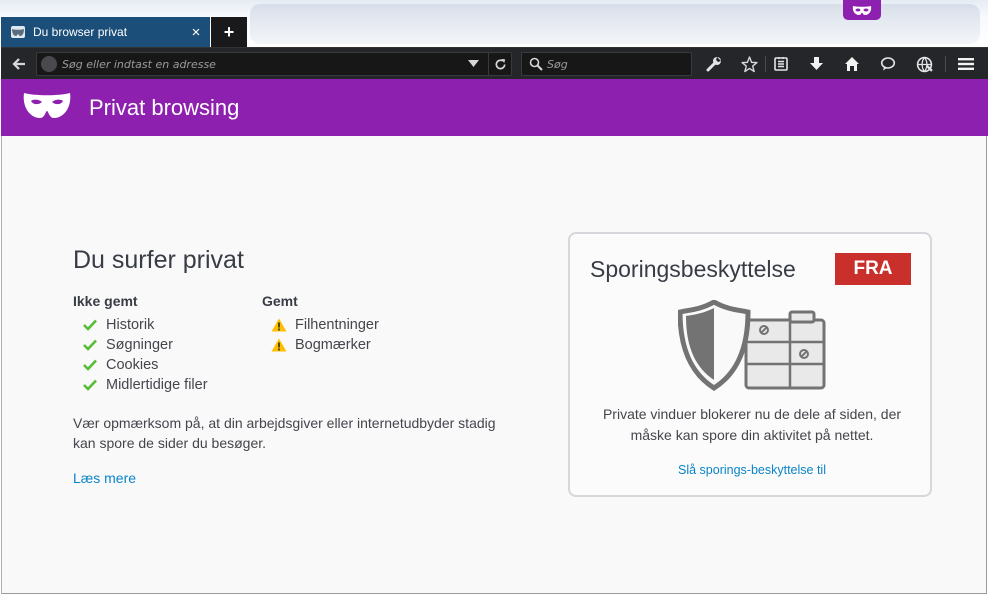  What do you see at coordinates (752, 345) in the screenshot?
I see `tracking-protection-illustration` at bounding box center [752, 345].